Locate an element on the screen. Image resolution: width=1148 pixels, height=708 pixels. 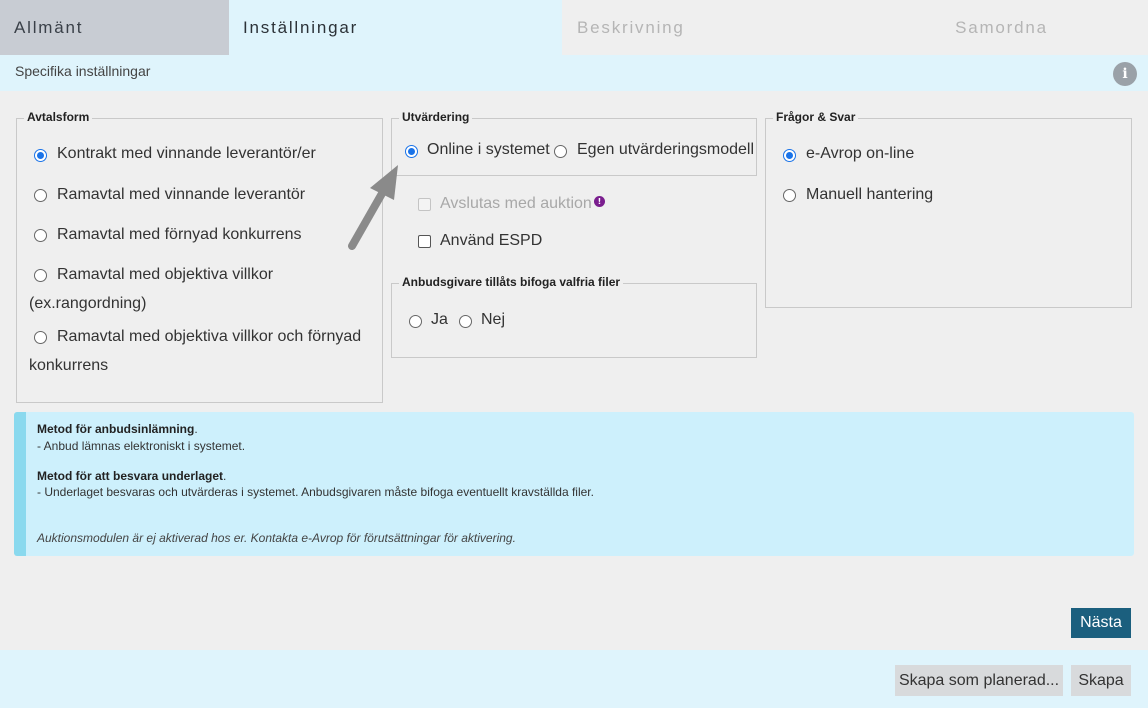
create-button: Skapa is located at coordinates (1101, 680).